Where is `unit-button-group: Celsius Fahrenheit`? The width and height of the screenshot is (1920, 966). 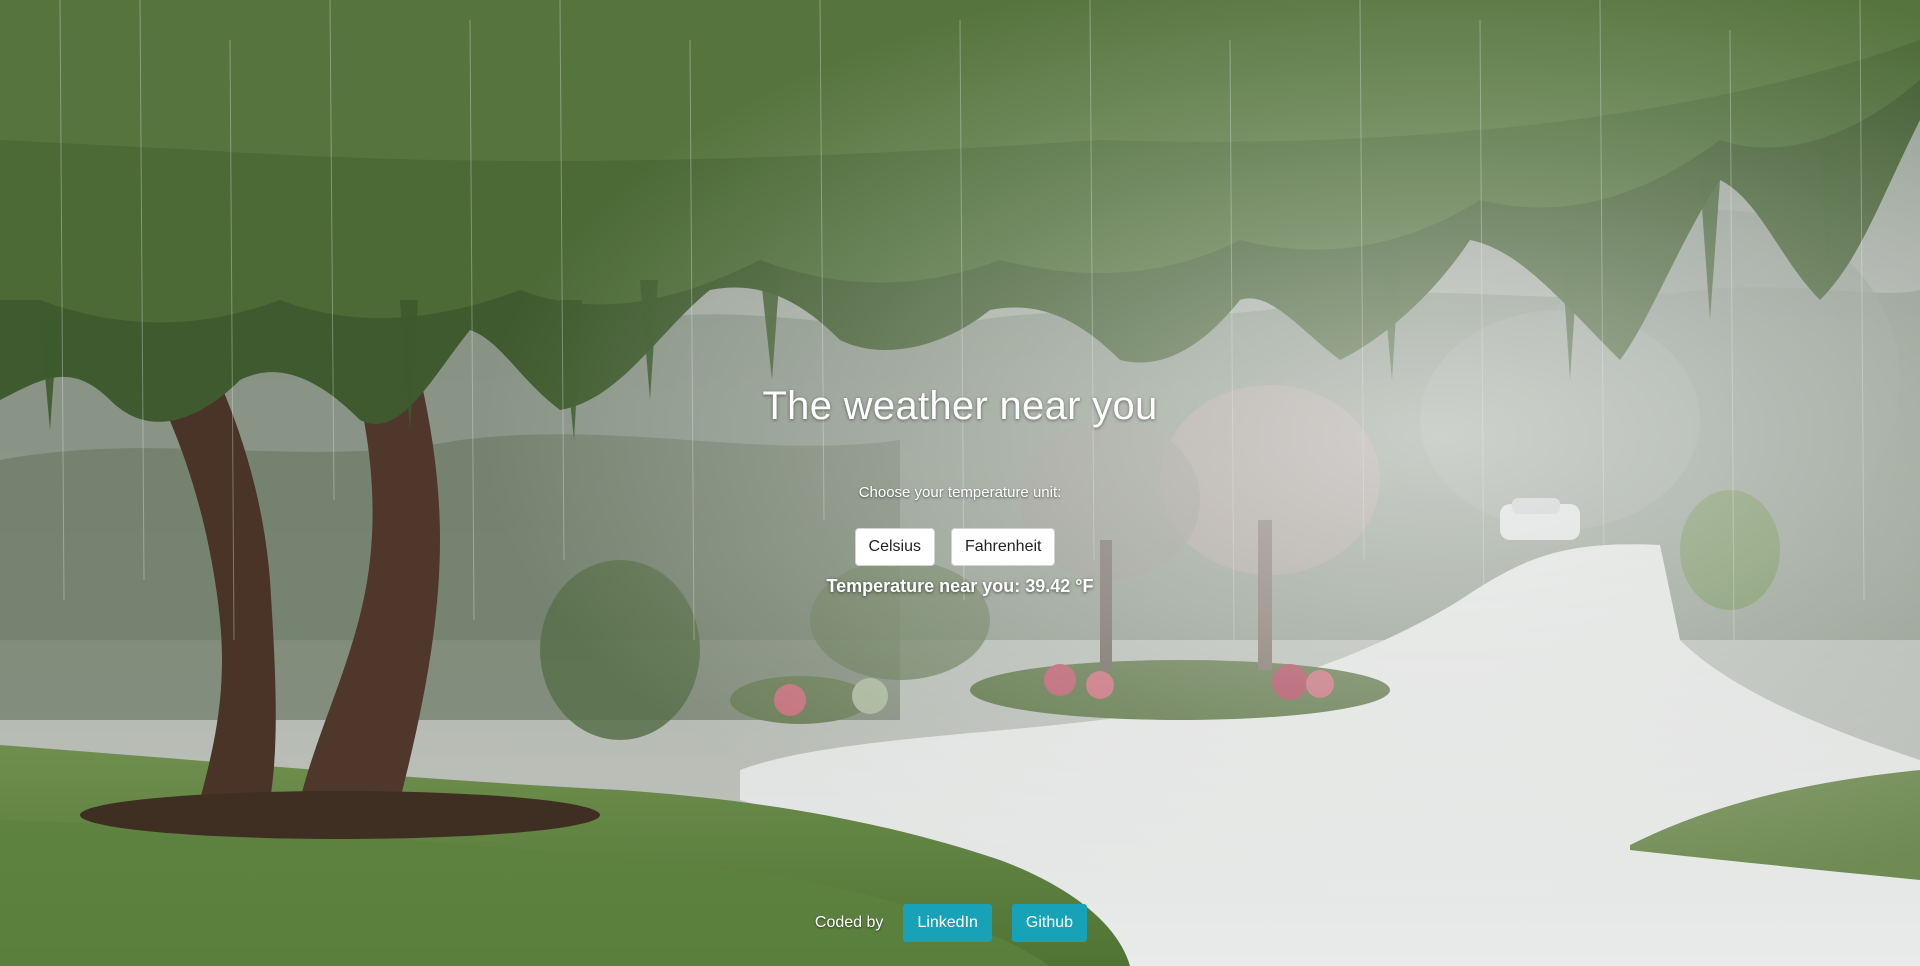
unit-button-group: Celsius Fahrenheit is located at coordinates (960, 547).